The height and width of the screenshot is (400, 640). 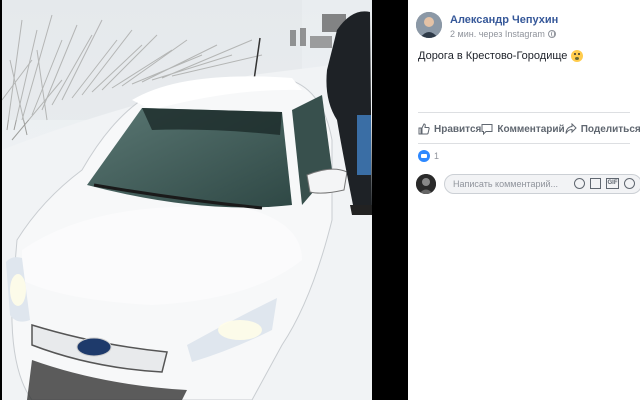 I want to click on reactions-summary: 1, so click(x=428, y=156).